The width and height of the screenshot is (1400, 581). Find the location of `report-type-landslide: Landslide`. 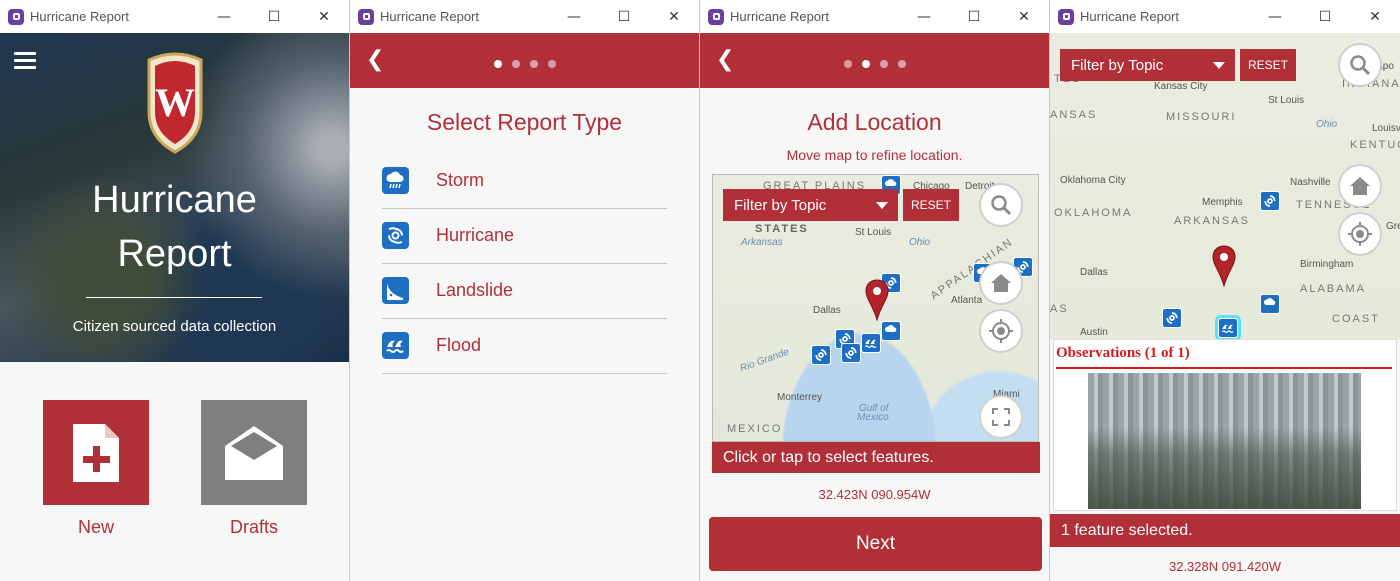

report-type-landslide: Landslide is located at coordinates (524, 291).